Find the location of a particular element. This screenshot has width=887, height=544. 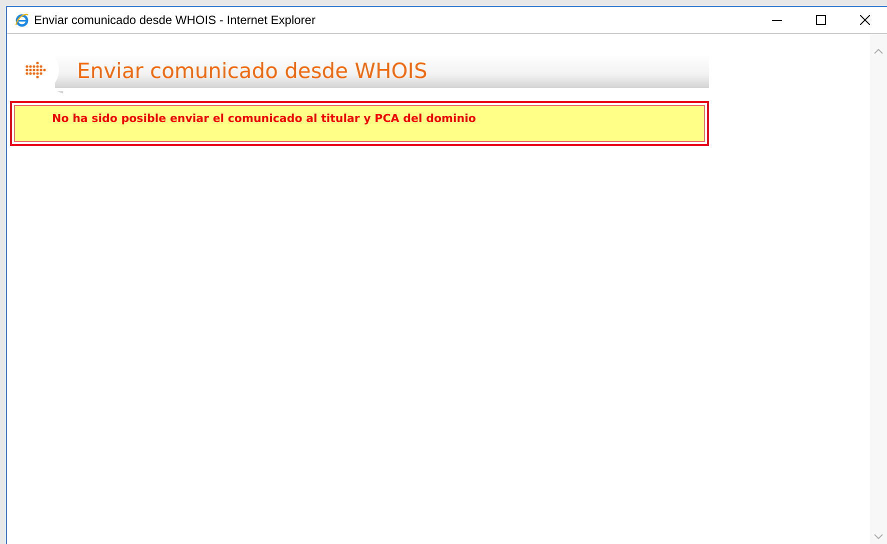

scrollbar is located at coordinates (878, 289).